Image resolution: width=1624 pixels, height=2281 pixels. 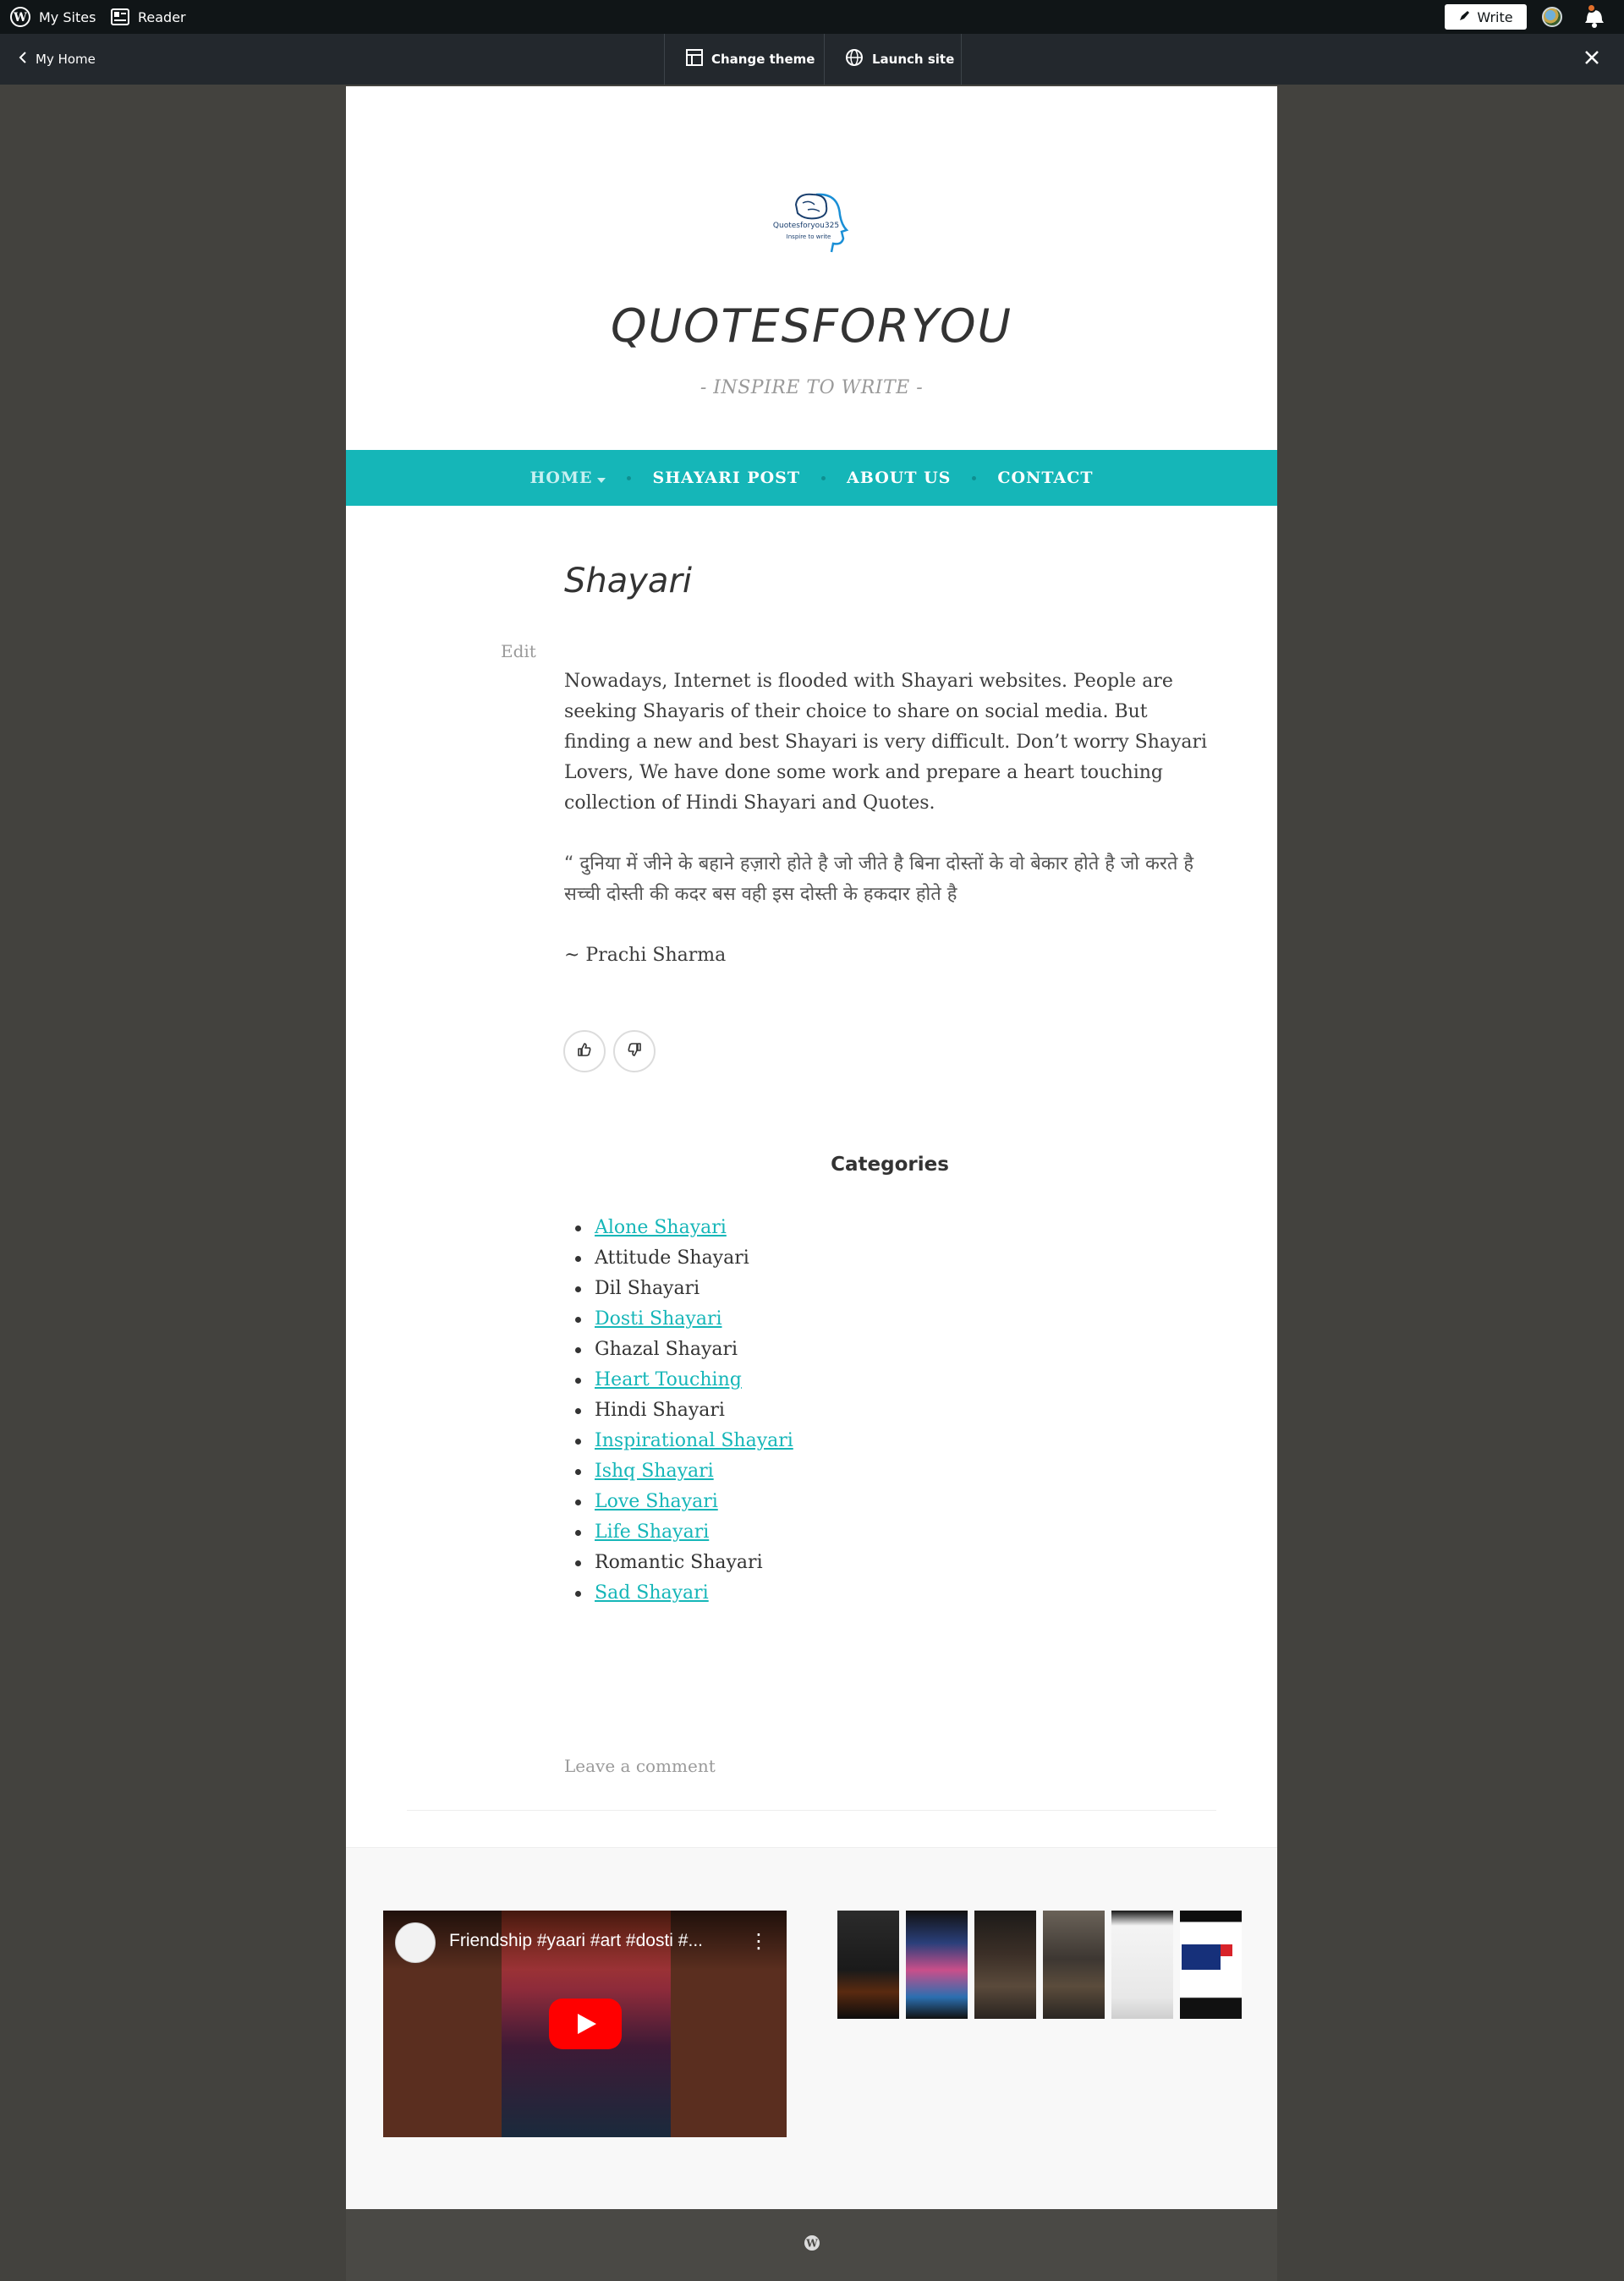 I want to click on category-dil-shayari: Dil Shayari, so click(x=648, y=1288).